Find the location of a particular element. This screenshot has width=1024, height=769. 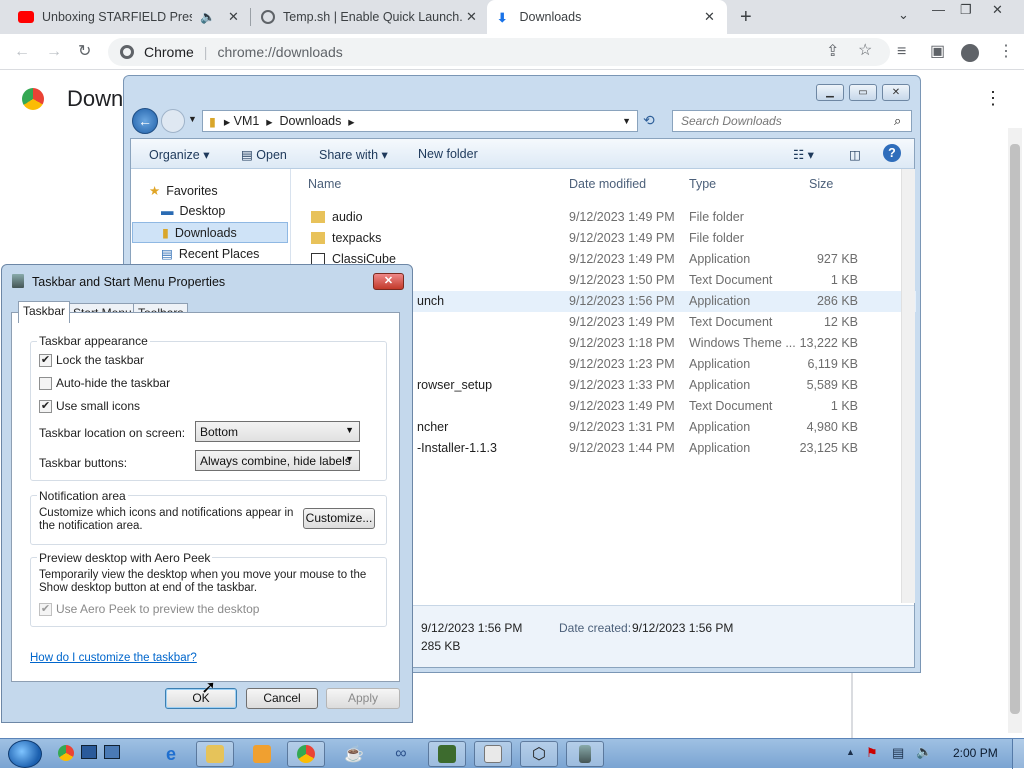

col-size: Size is located at coordinates (821, 184).